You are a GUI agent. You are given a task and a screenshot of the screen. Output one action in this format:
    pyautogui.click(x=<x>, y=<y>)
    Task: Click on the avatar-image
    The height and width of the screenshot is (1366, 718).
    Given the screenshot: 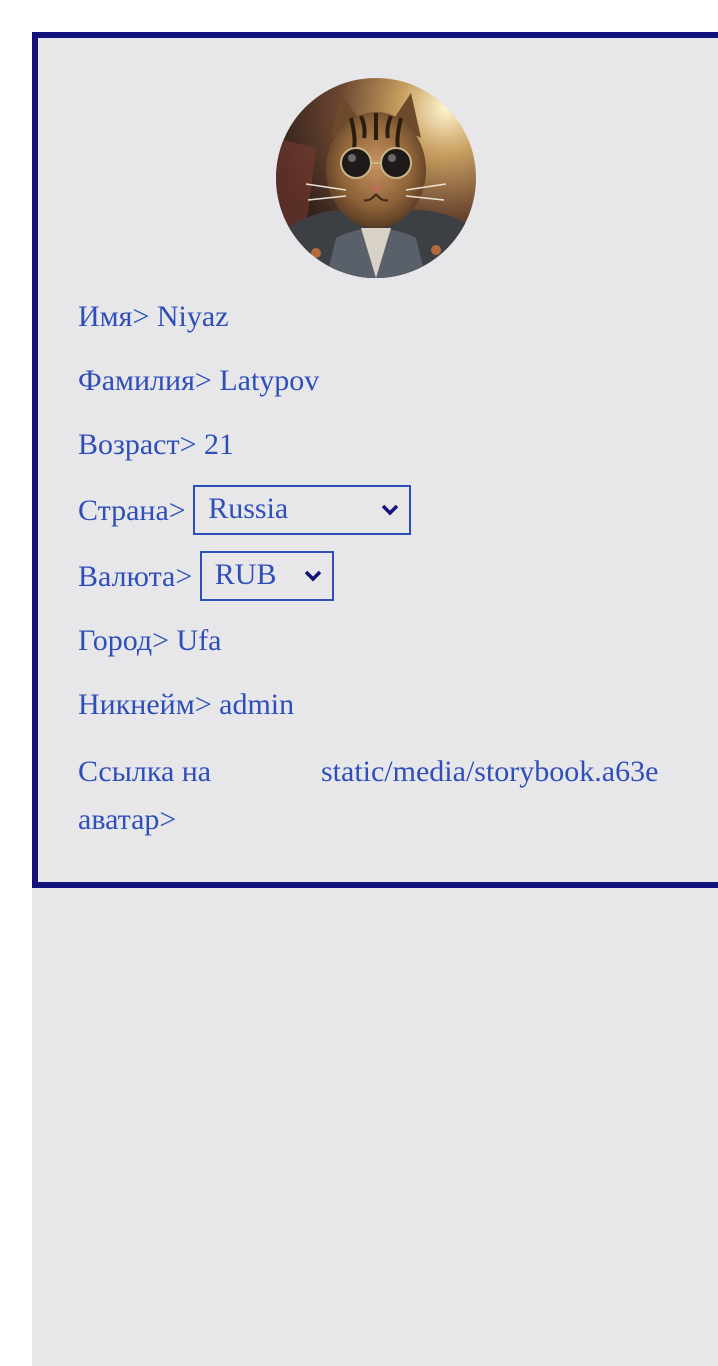 What is the action you would take?
    pyautogui.click(x=376, y=178)
    